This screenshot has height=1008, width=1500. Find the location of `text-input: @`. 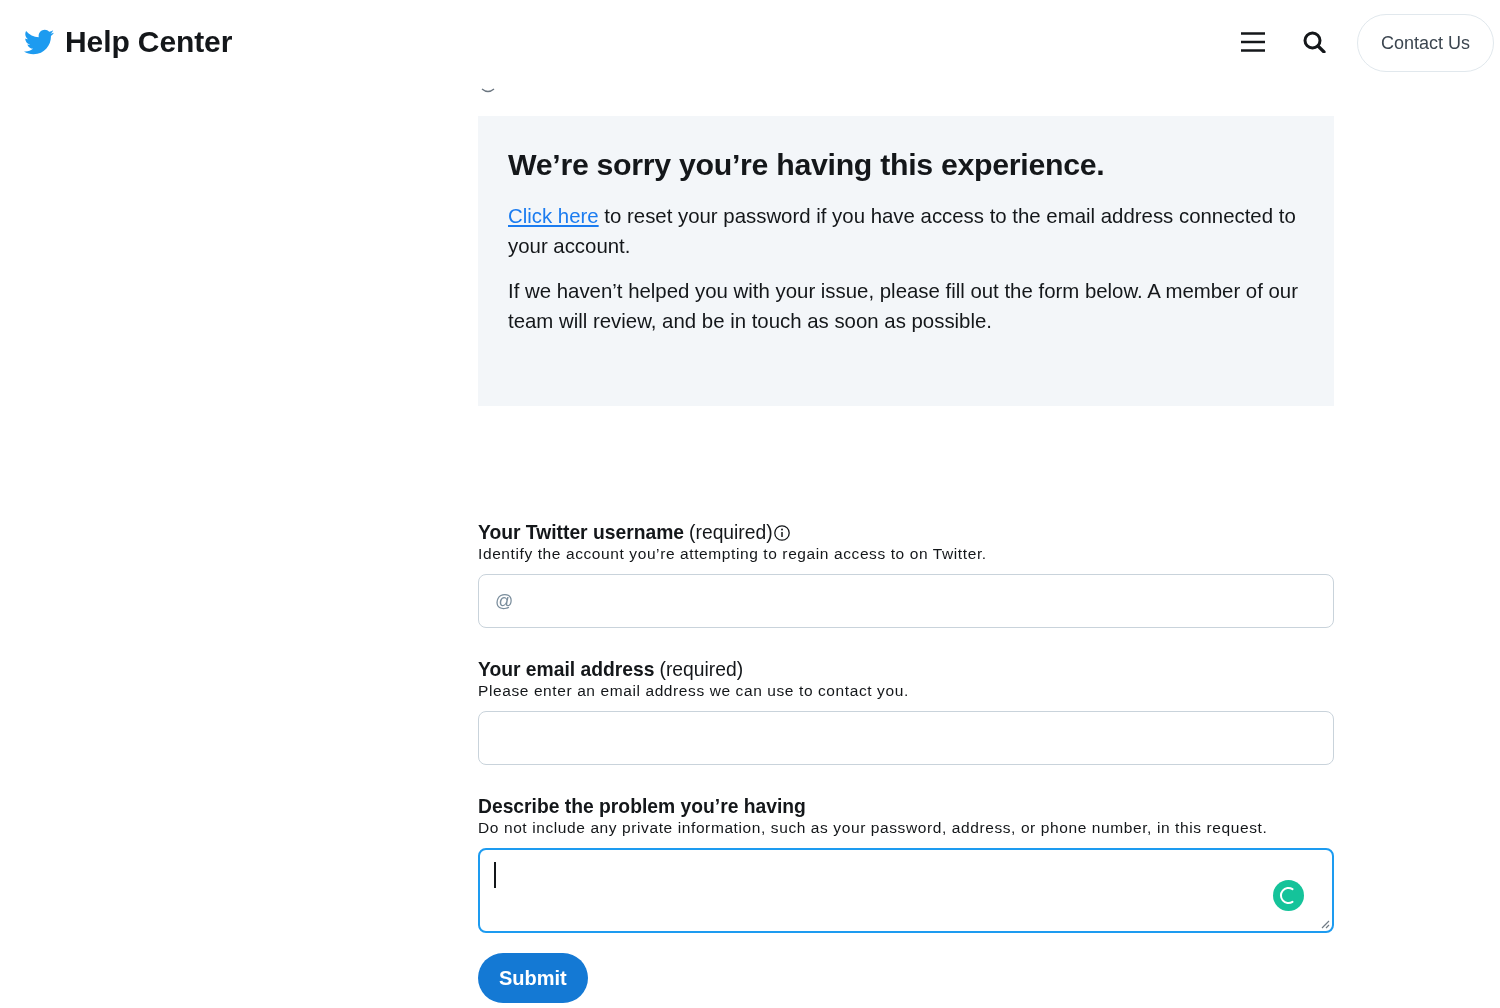

text-input: @ is located at coordinates (906, 601).